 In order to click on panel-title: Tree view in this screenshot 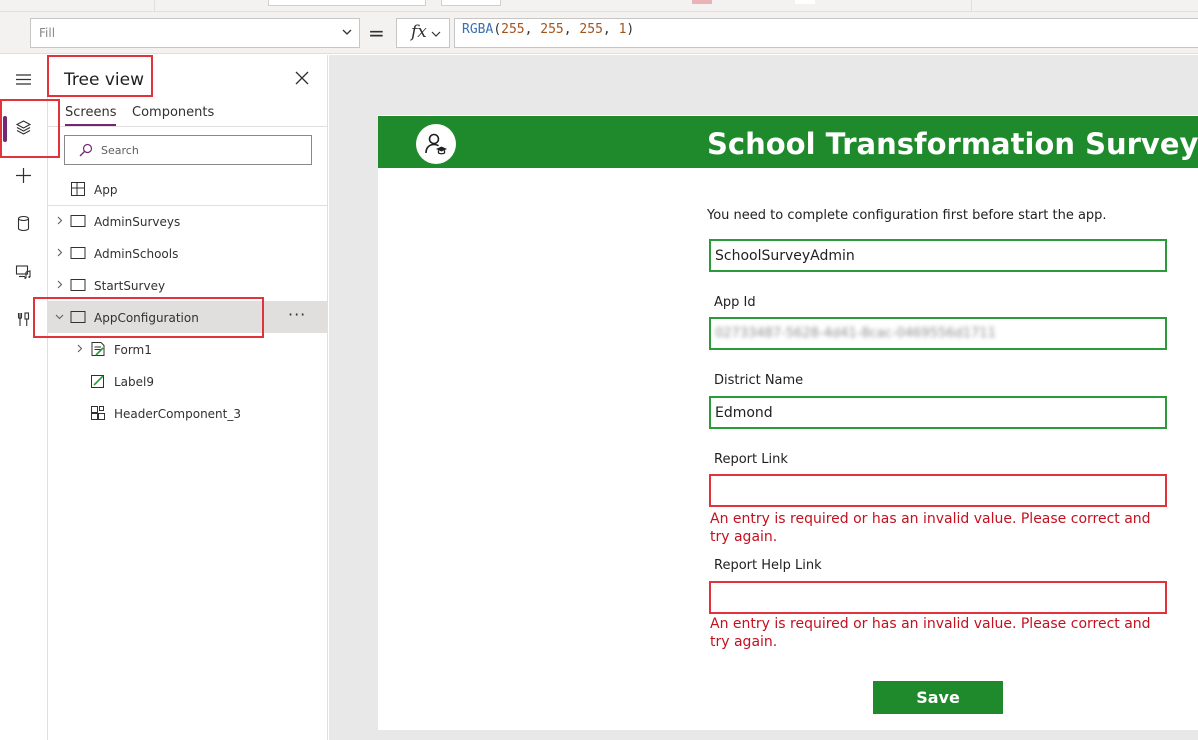, I will do `click(104, 80)`.